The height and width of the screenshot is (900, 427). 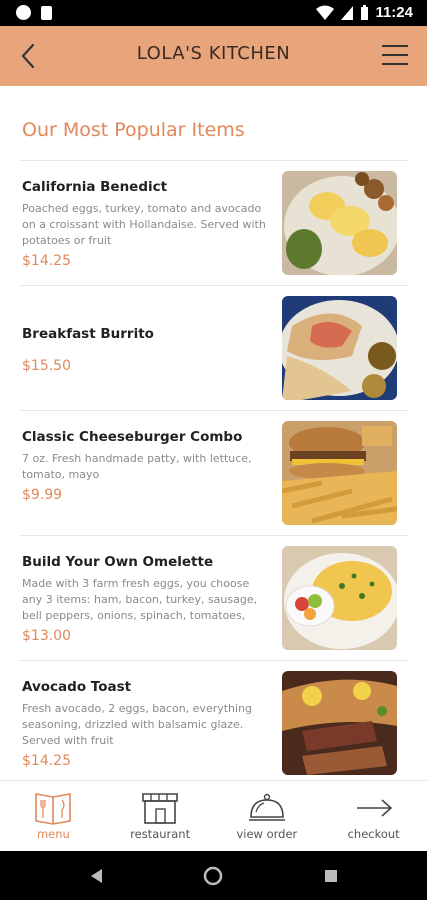 What do you see at coordinates (46, 366) in the screenshot?
I see `item-price: $15.50` at bounding box center [46, 366].